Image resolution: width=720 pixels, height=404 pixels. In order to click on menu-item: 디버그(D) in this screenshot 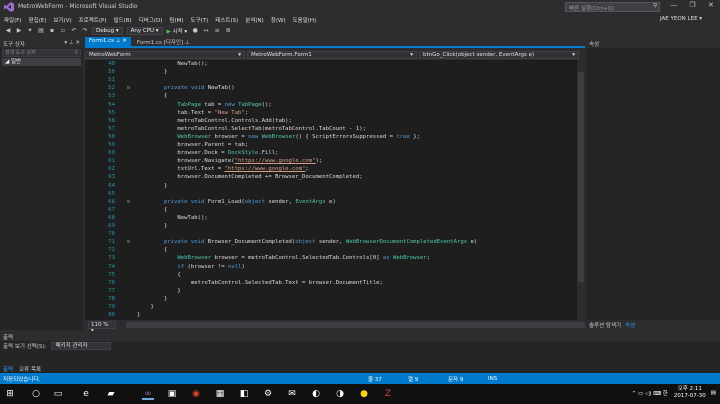, I will do `click(151, 20)`.